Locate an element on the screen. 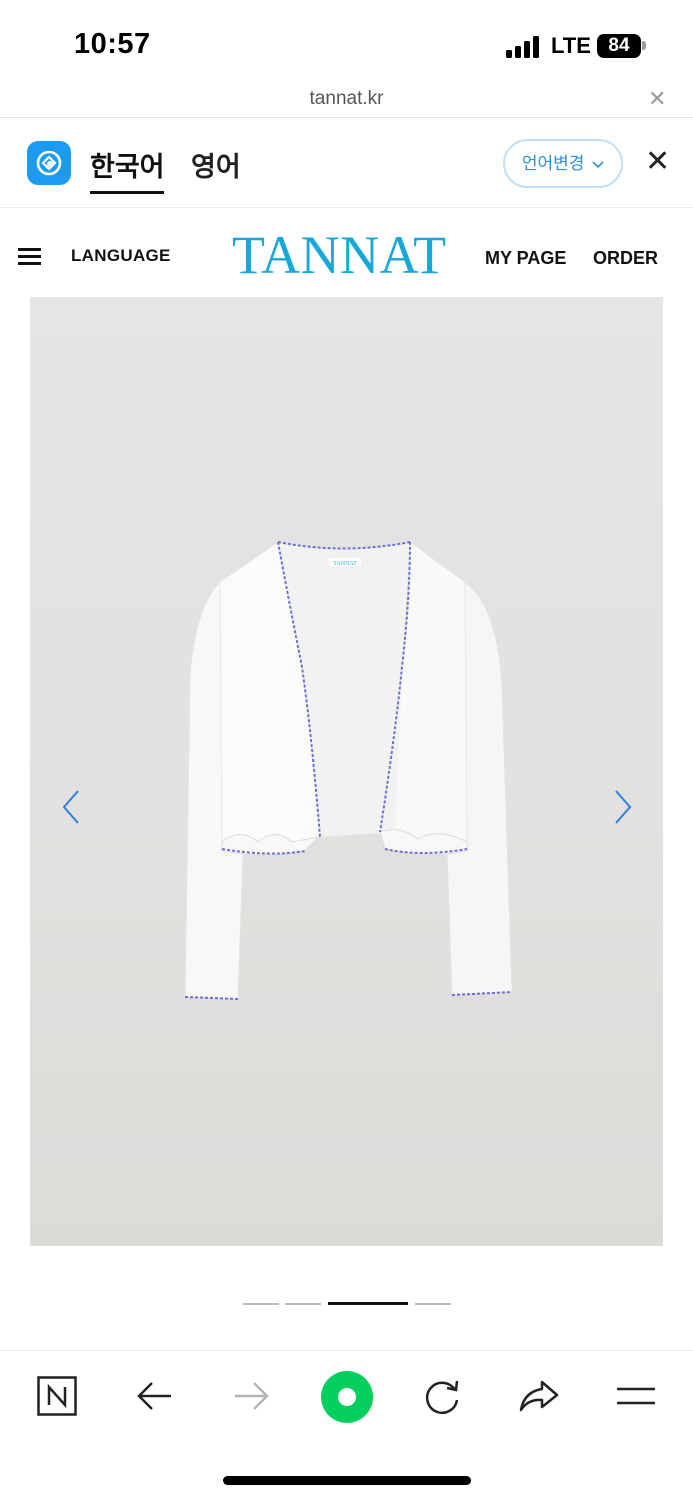  signal-icon is located at coordinates (524, 47).